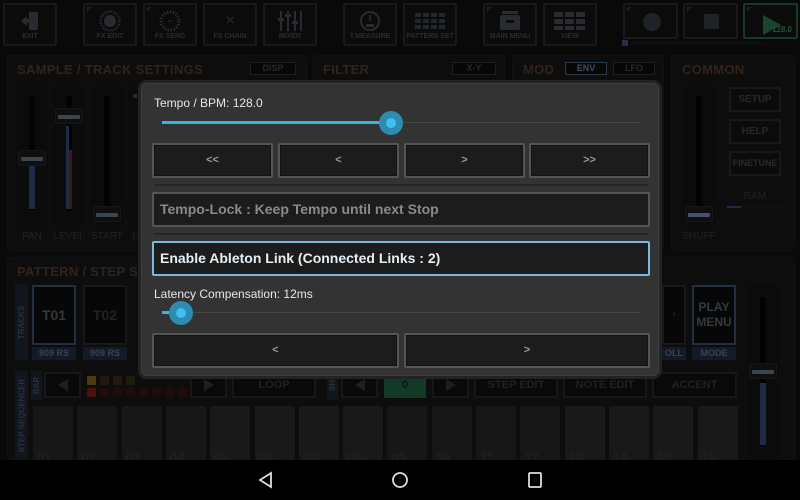 This screenshot has width=800, height=500. Describe the element at coordinates (32, 236) in the screenshot. I see `pan-label: PAN` at that location.